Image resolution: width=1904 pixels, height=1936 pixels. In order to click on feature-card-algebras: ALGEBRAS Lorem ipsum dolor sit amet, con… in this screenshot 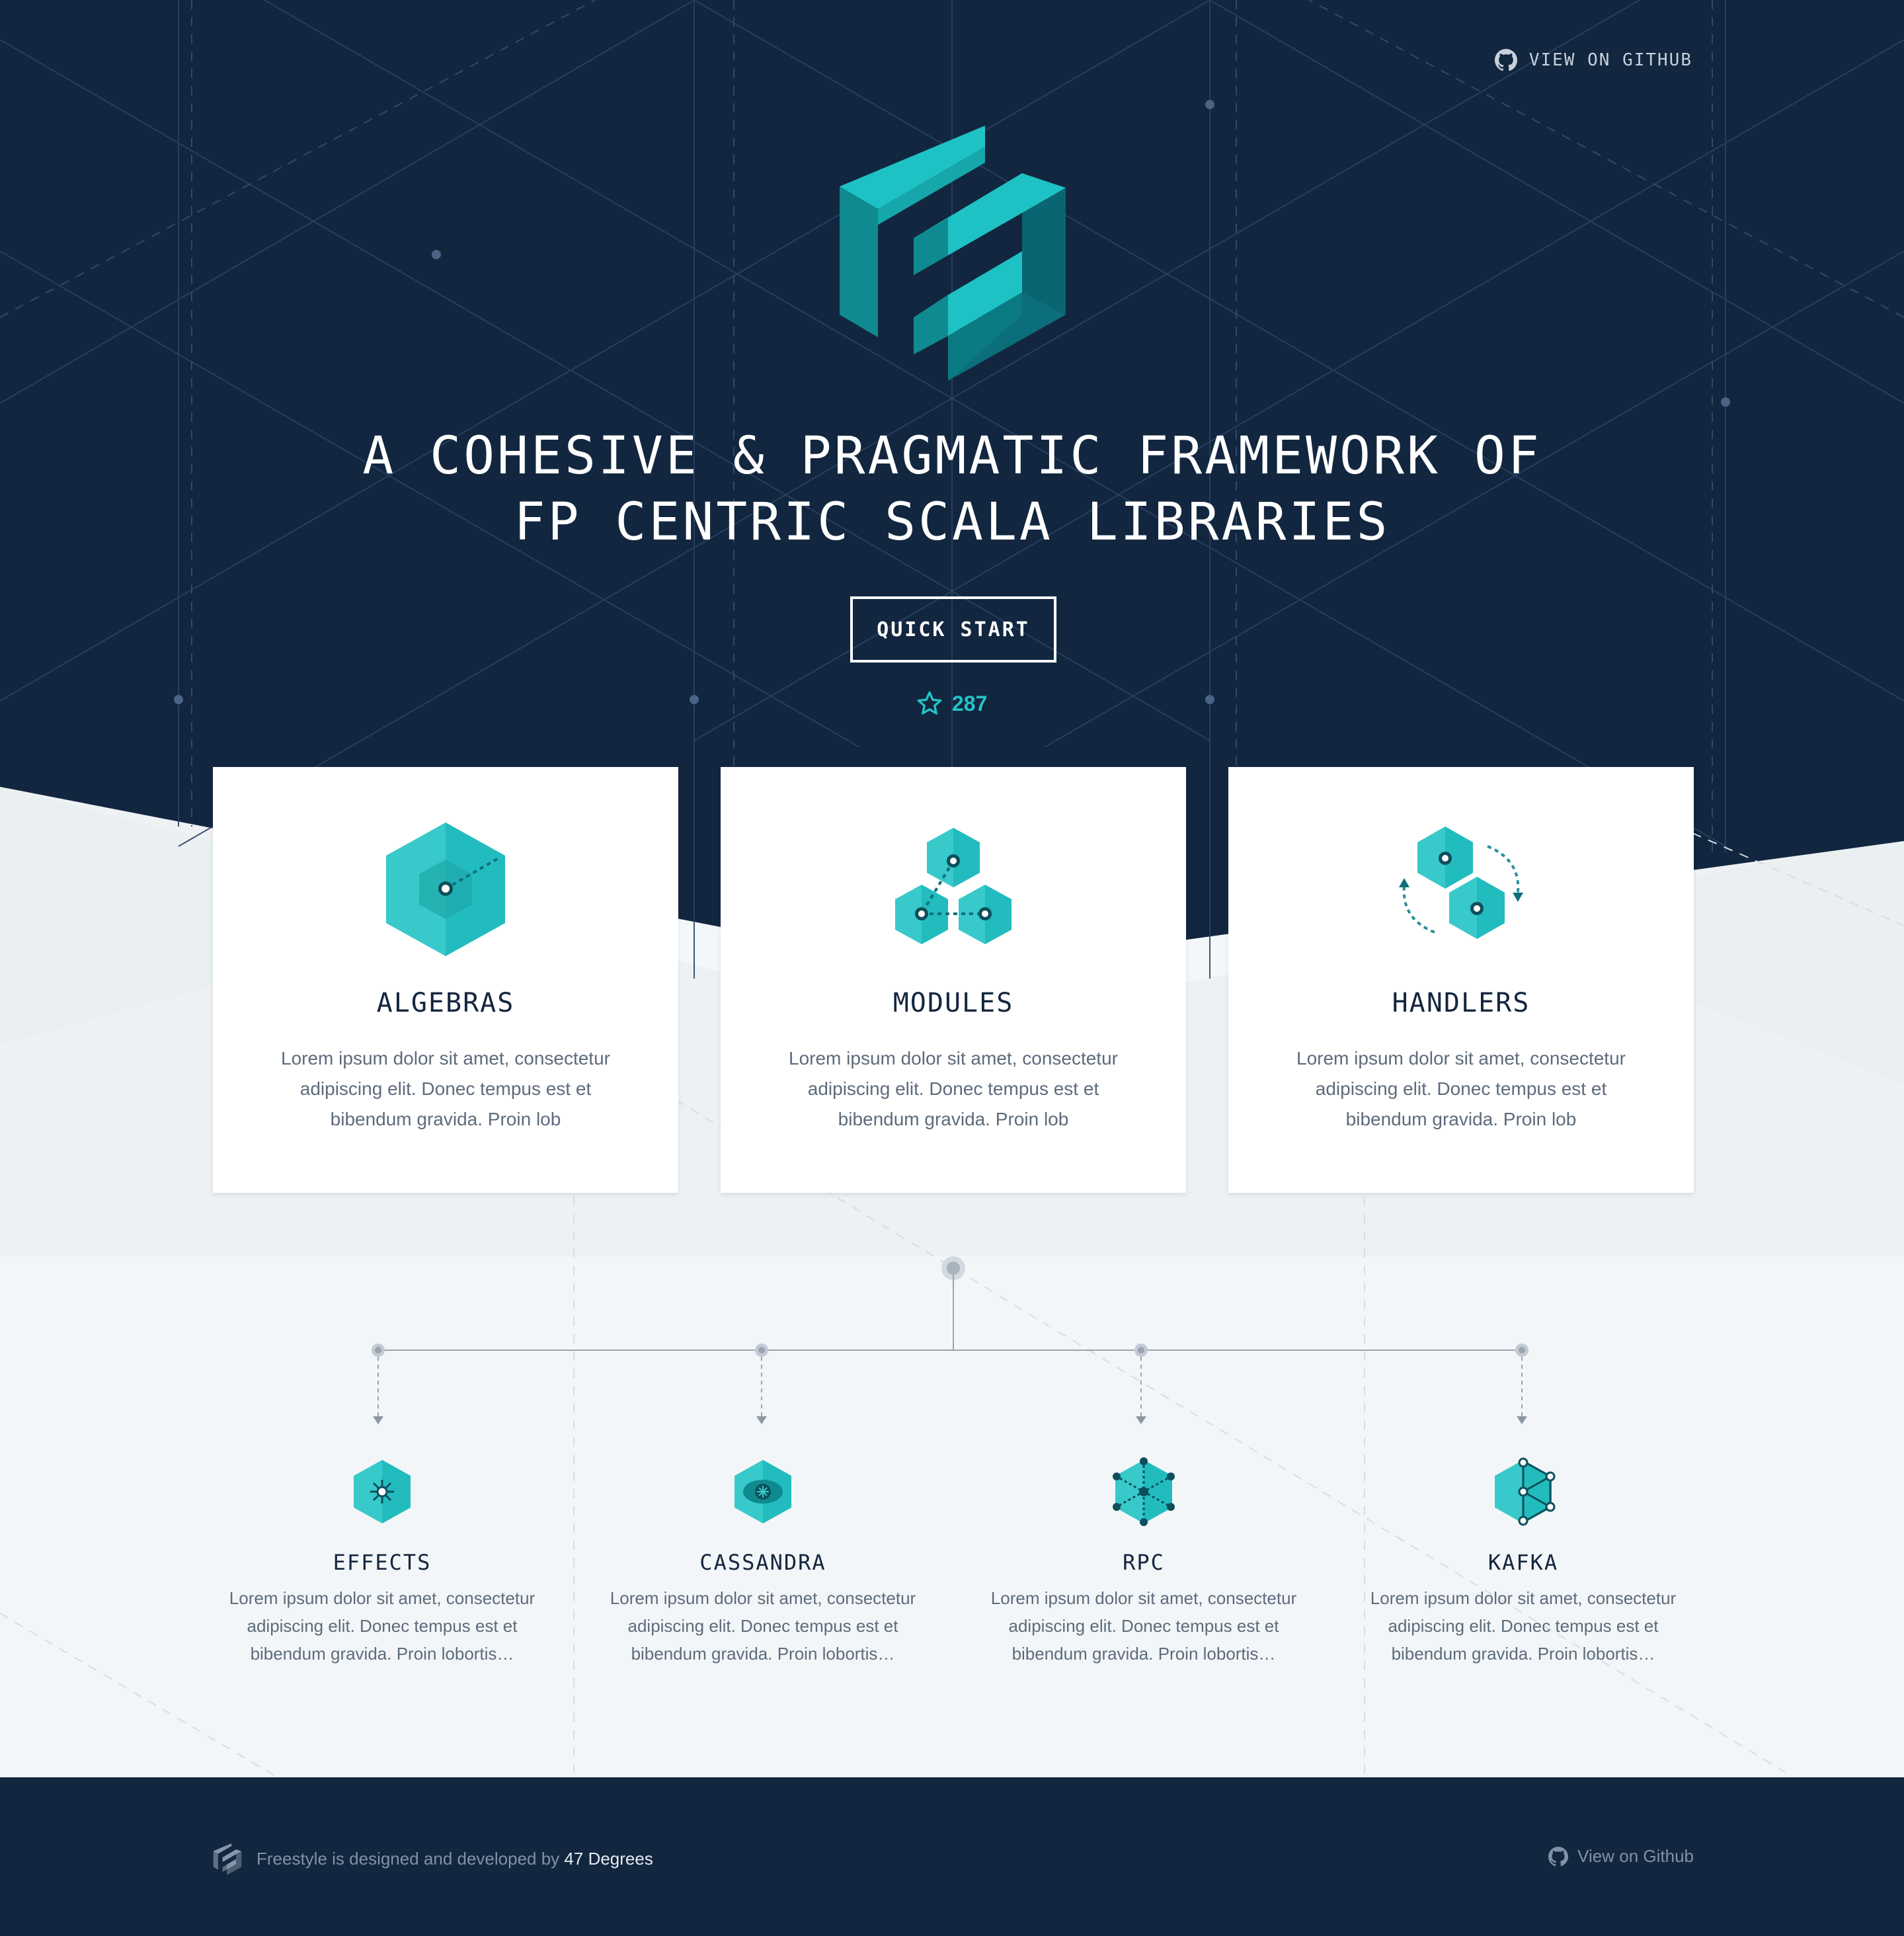, I will do `click(445, 980)`.